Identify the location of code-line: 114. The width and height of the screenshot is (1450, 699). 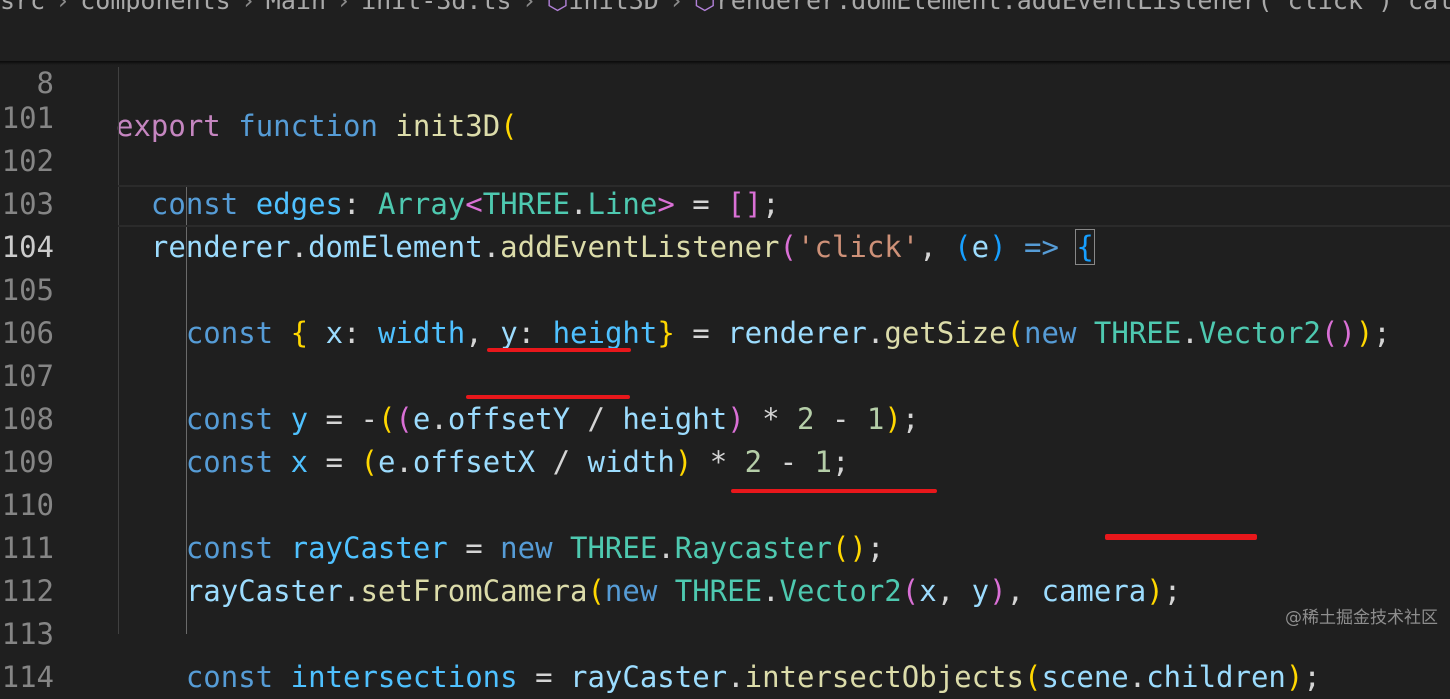
(725, 653).